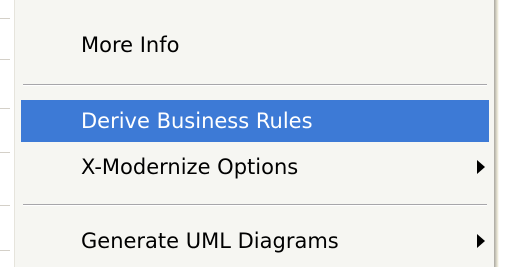 Image resolution: width=505 pixels, height=267 pixels. Describe the element at coordinates (130, 45) in the screenshot. I see `menu-item-label: More Info` at that location.